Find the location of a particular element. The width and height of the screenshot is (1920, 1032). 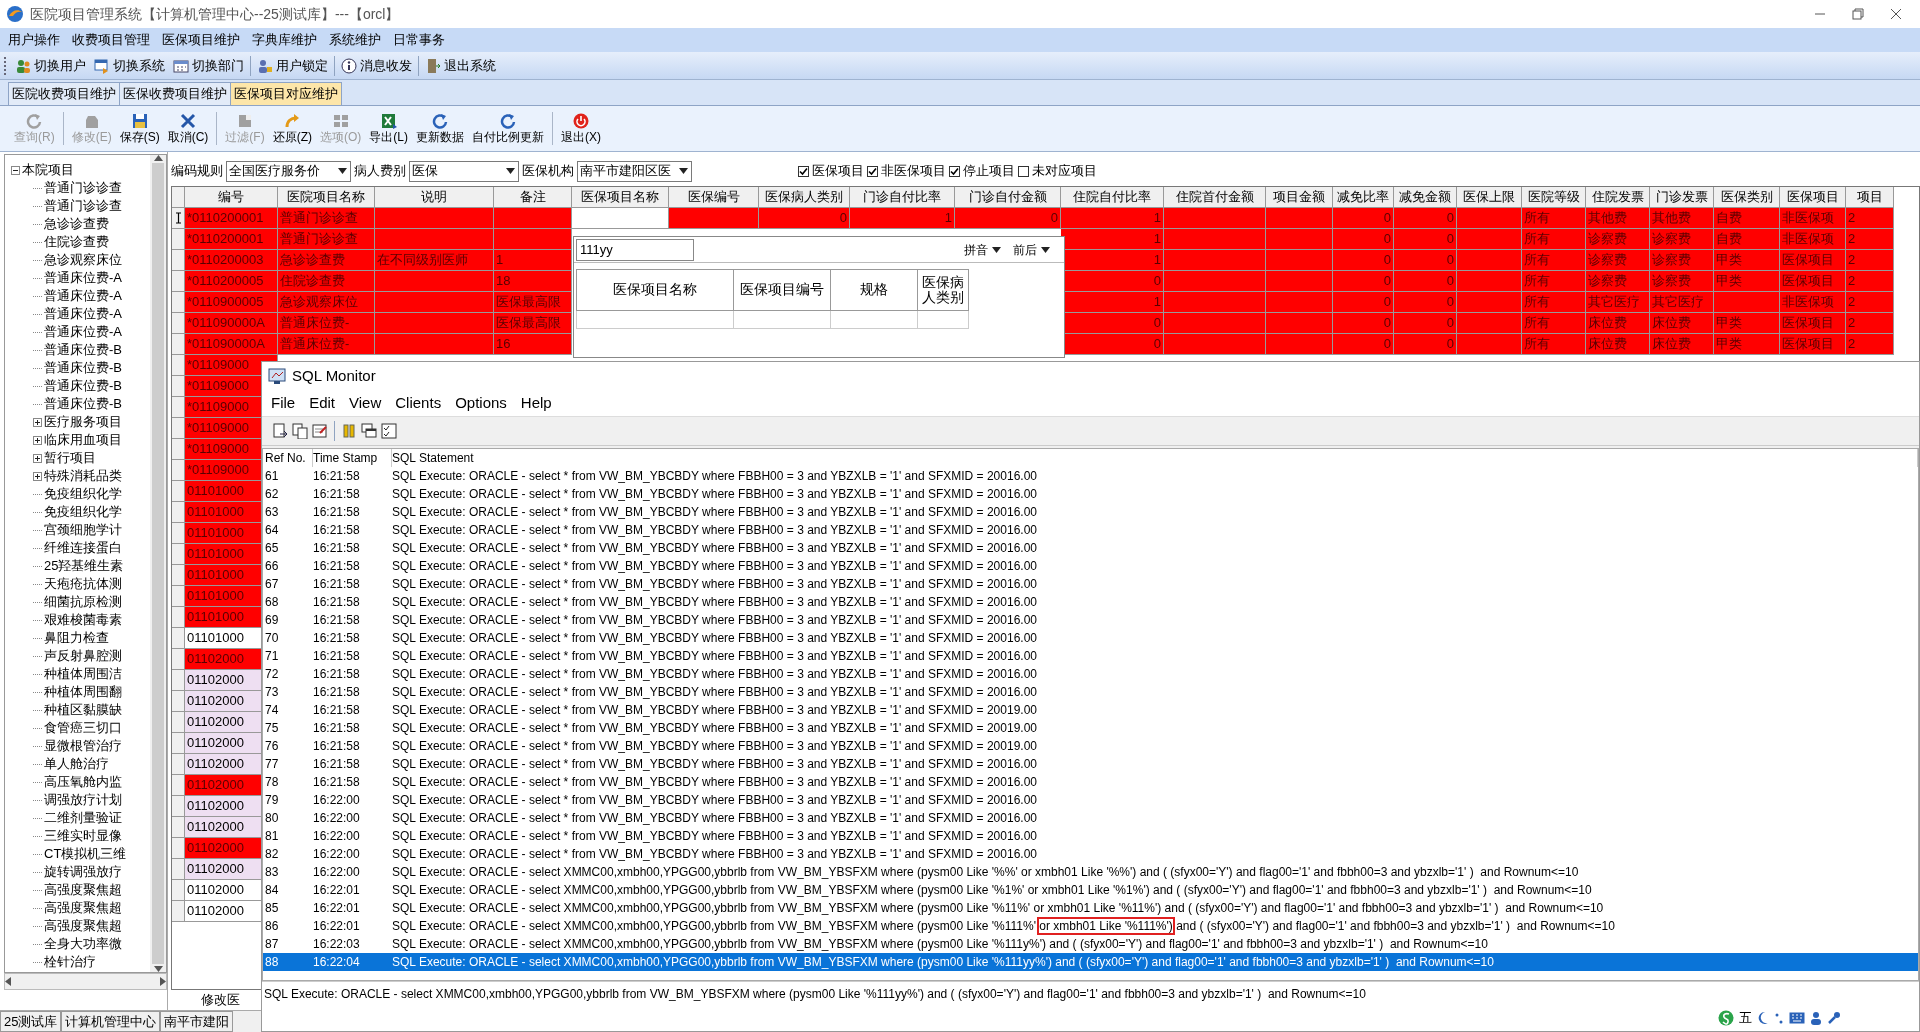

menu-item: Clients is located at coordinates (418, 403).